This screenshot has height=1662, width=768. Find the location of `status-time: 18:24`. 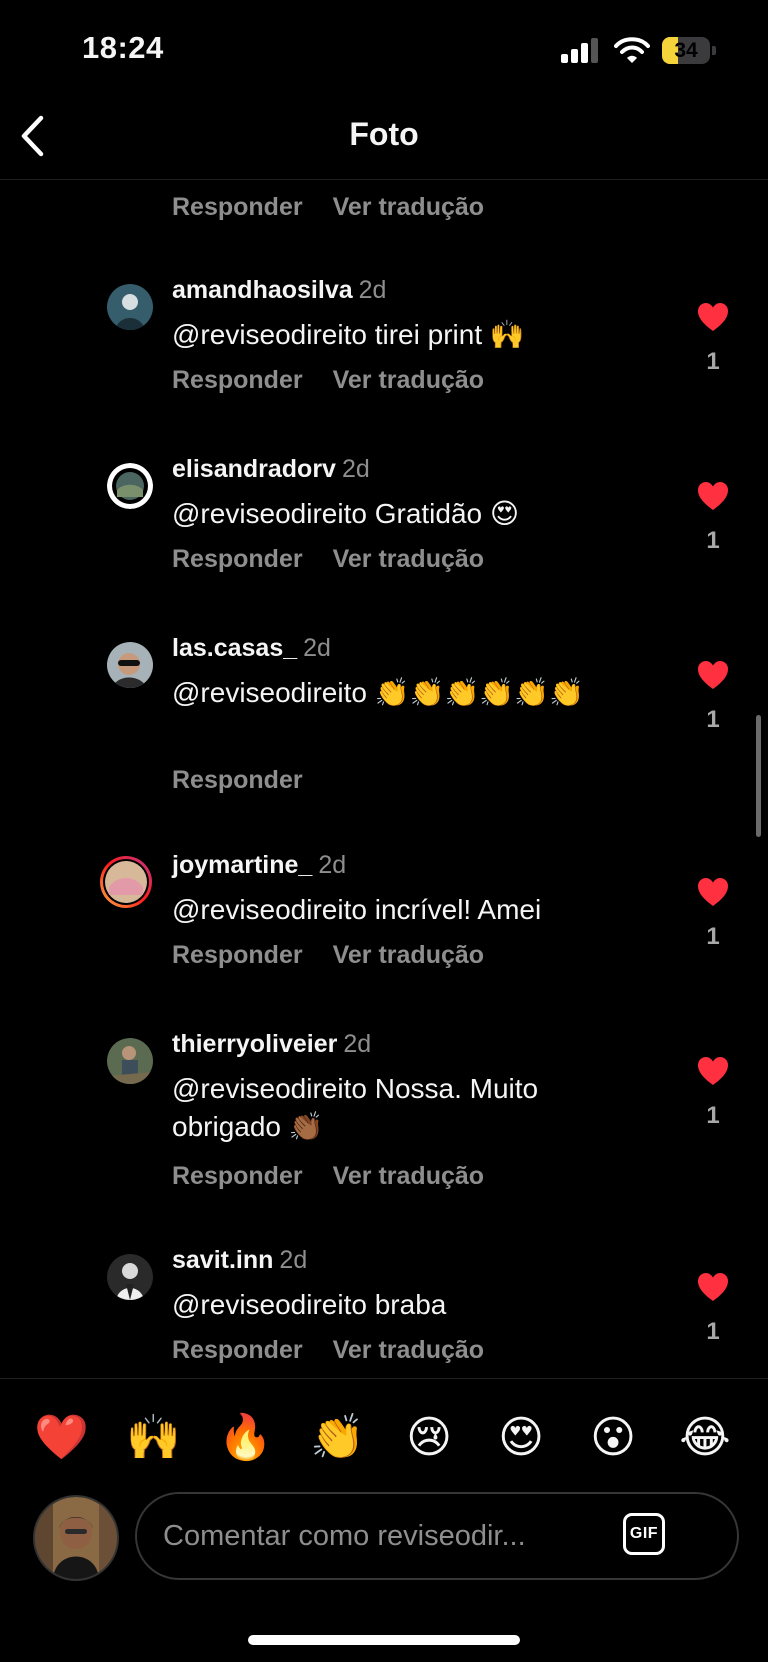

status-time: 18:24 is located at coordinates (123, 47).